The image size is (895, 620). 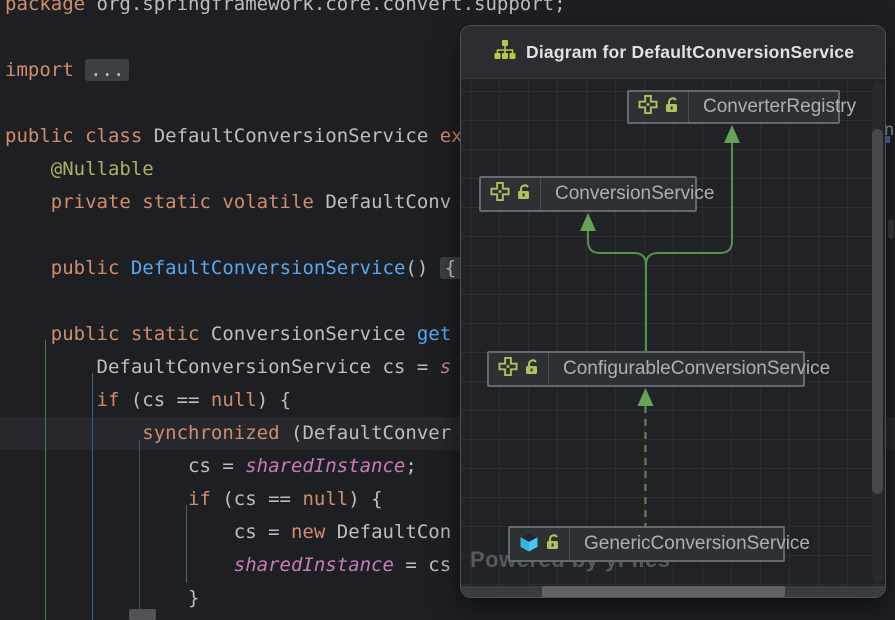 I want to click on class-icon, so click(x=529, y=544).